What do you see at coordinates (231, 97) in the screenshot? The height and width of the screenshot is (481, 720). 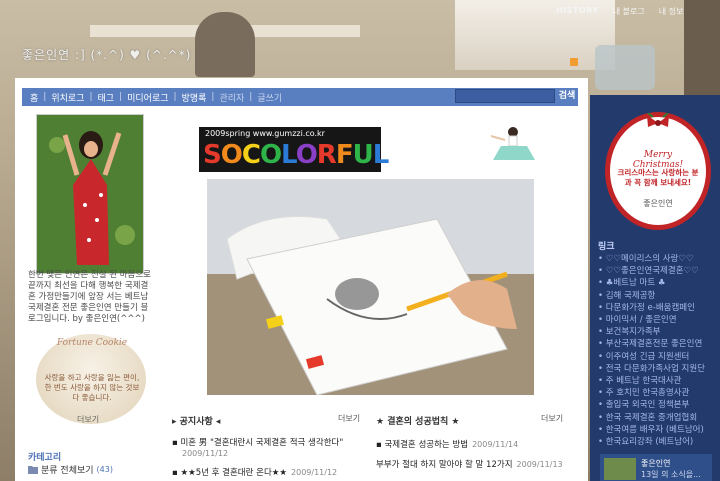 I see `nav-admin: 관리자` at bounding box center [231, 97].